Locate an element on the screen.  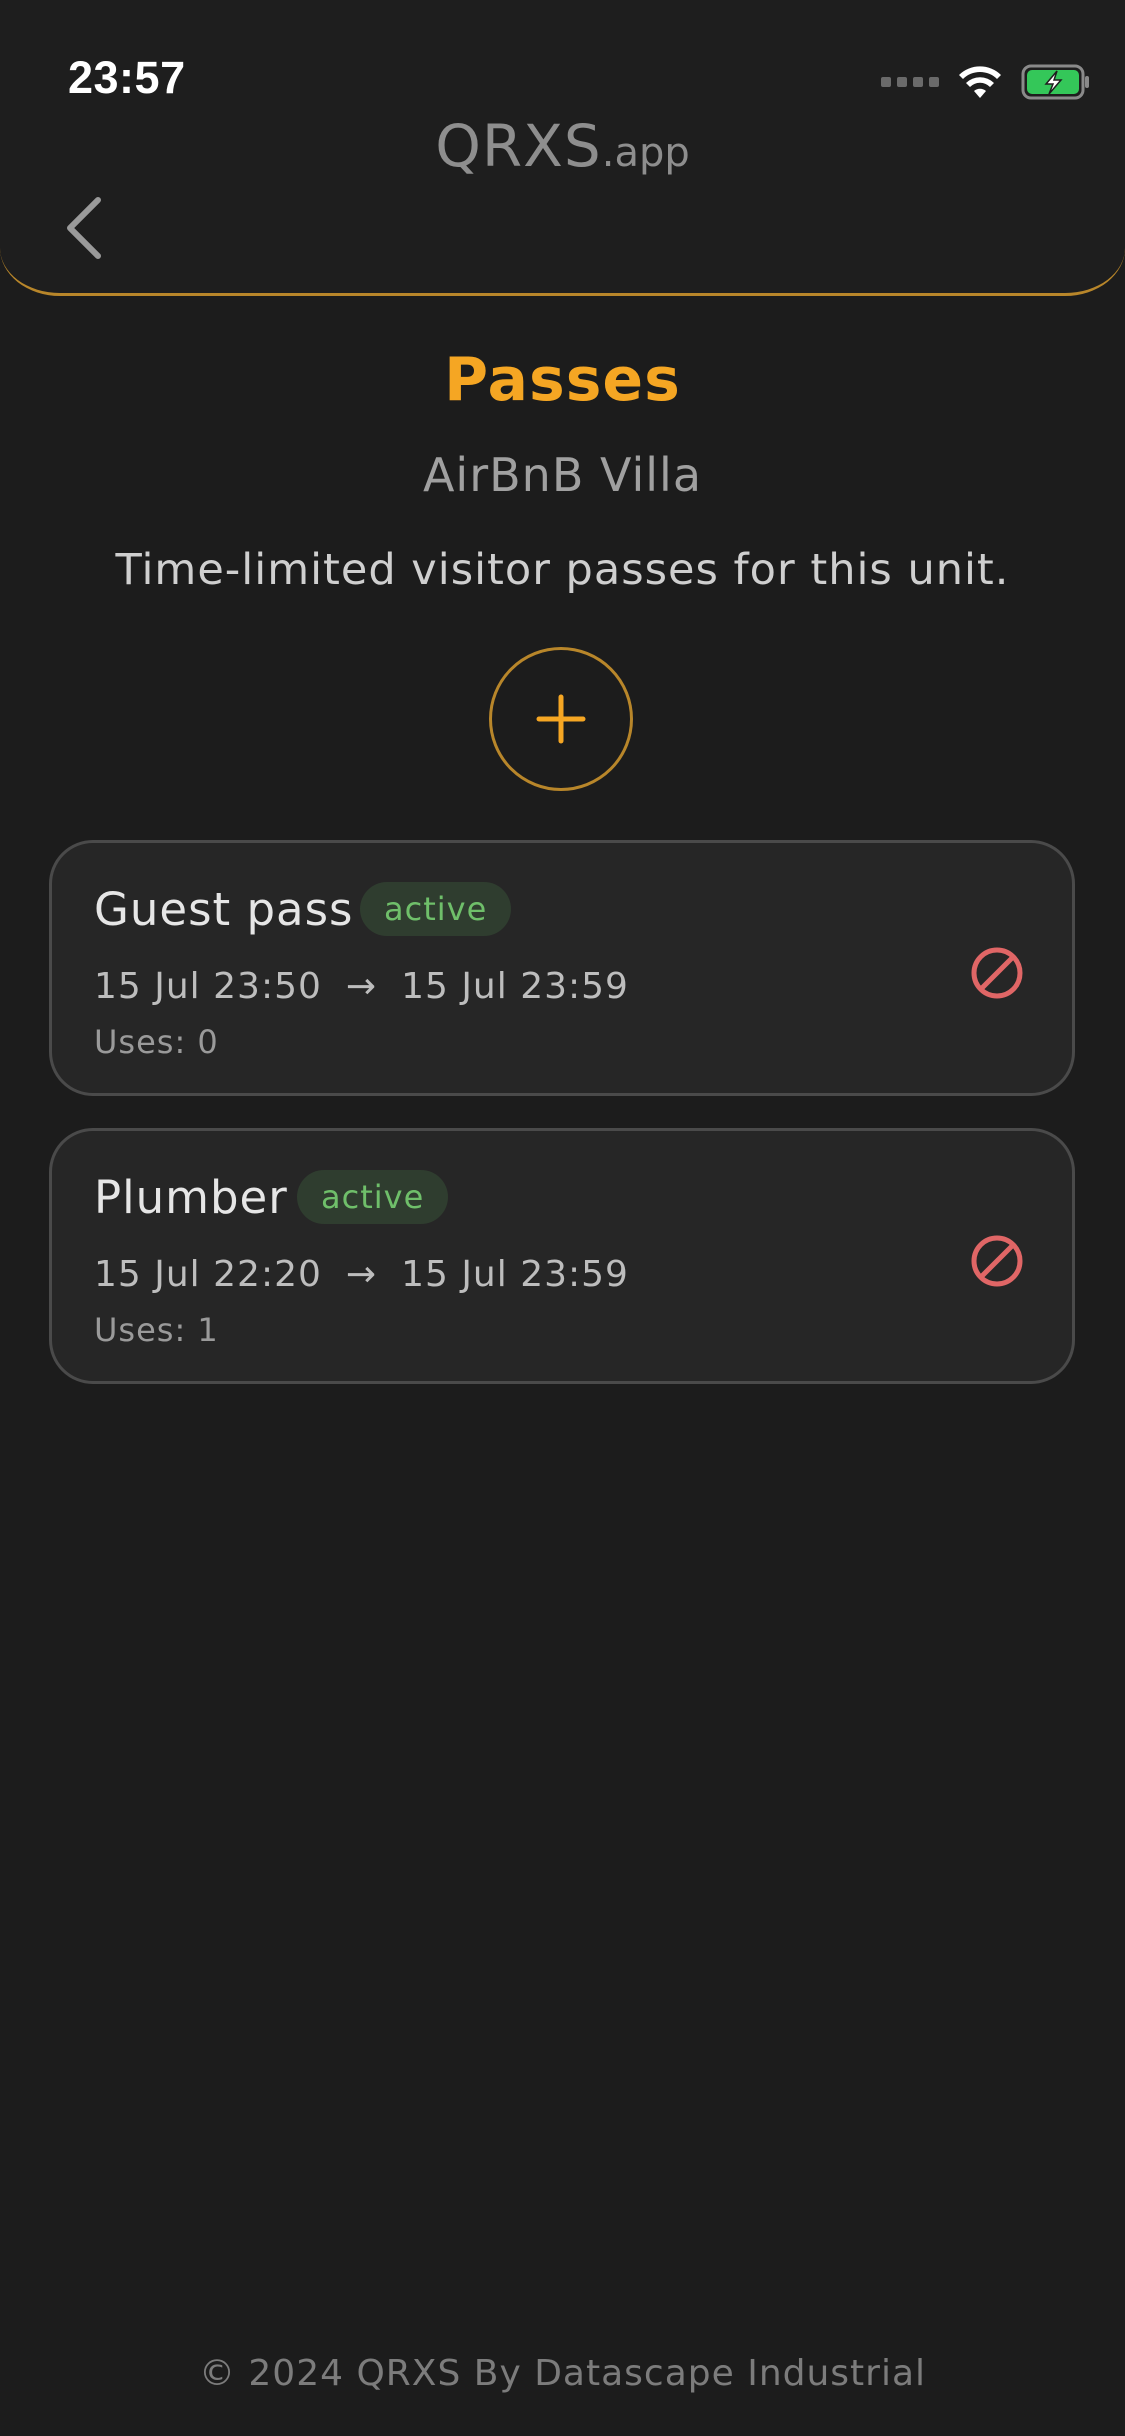
footer-copyright: © 2024 QRXS By Datascape Industrial is located at coordinates (562, 2373).